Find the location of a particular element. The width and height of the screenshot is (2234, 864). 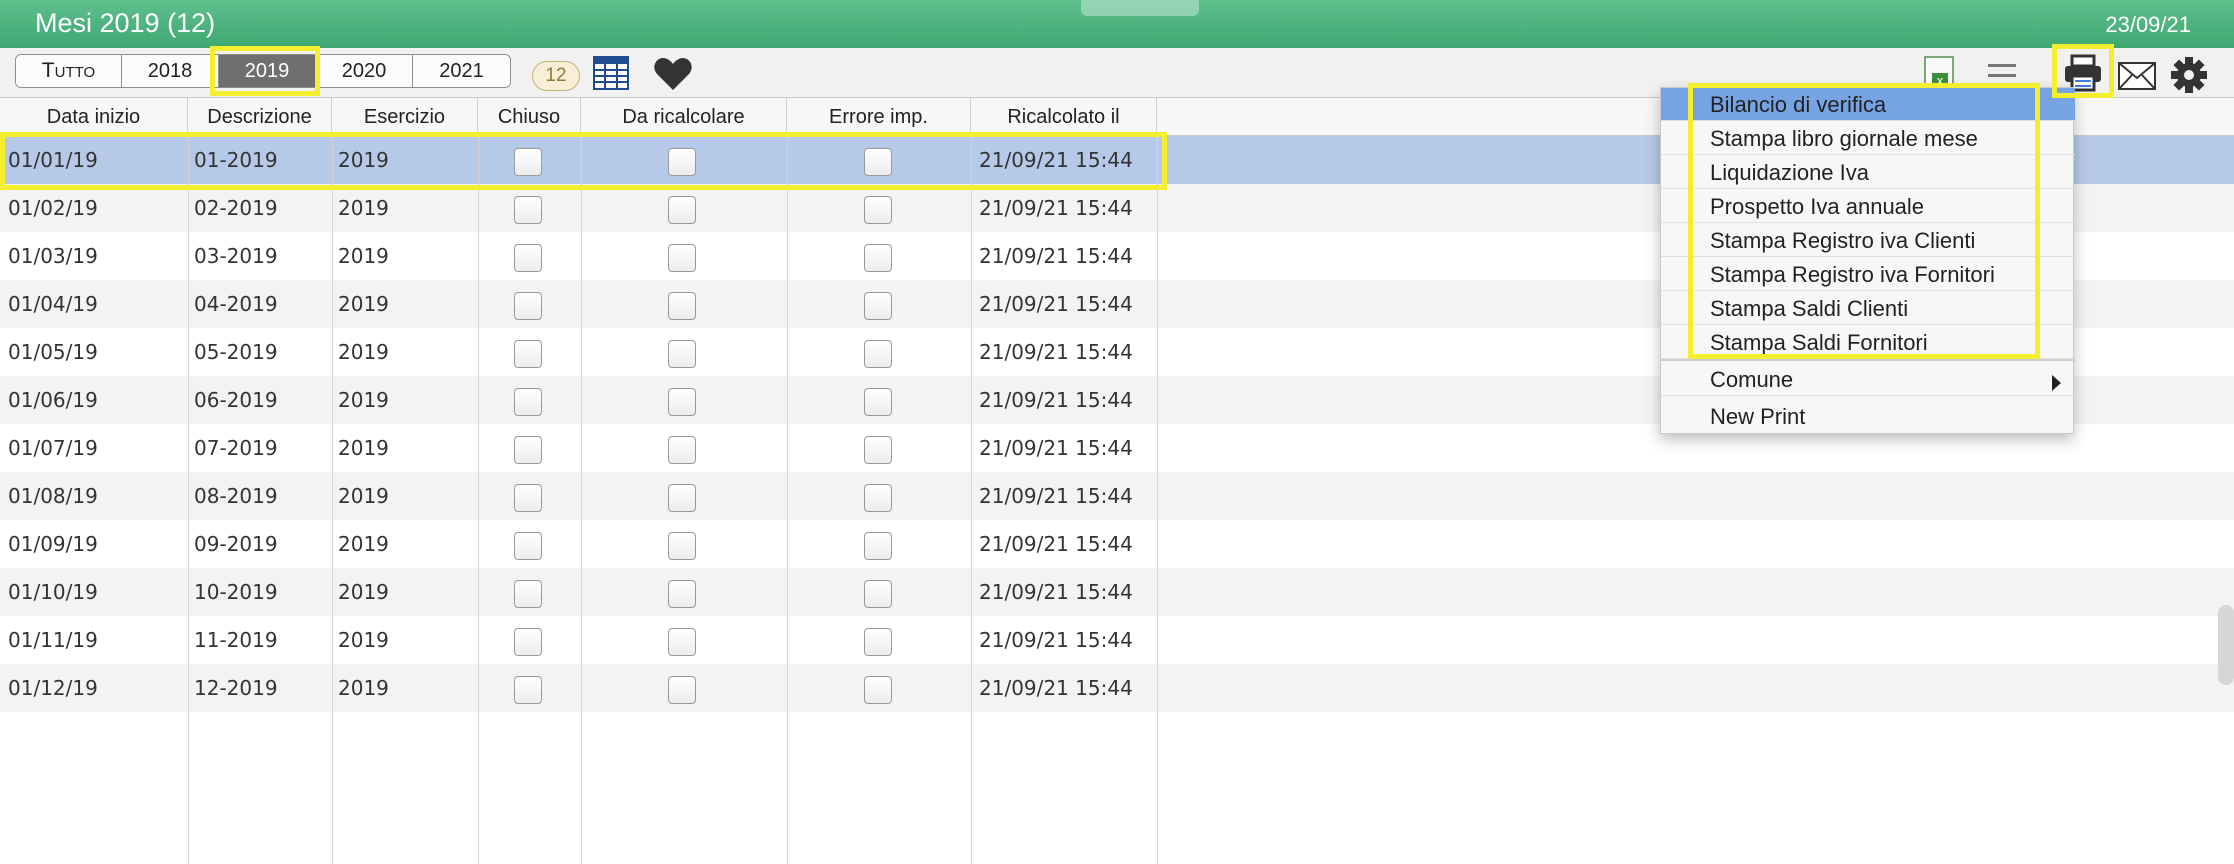

column-header-ricalcolato-il: Ricalcolato il is located at coordinates (1064, 117).